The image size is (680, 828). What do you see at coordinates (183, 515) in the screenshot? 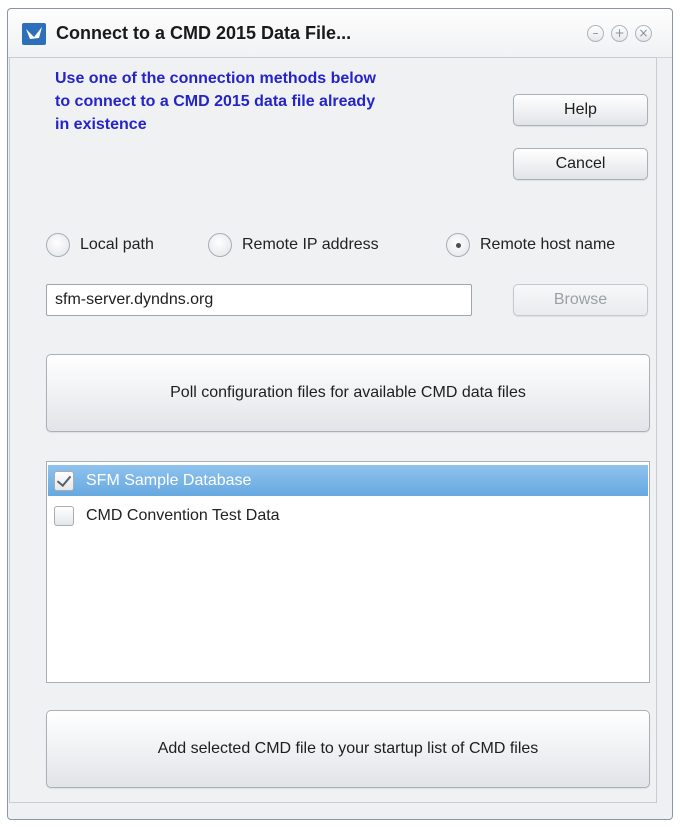
I see `list-item-label: CMD Convention Test Data` at bounding box center [183, 515].